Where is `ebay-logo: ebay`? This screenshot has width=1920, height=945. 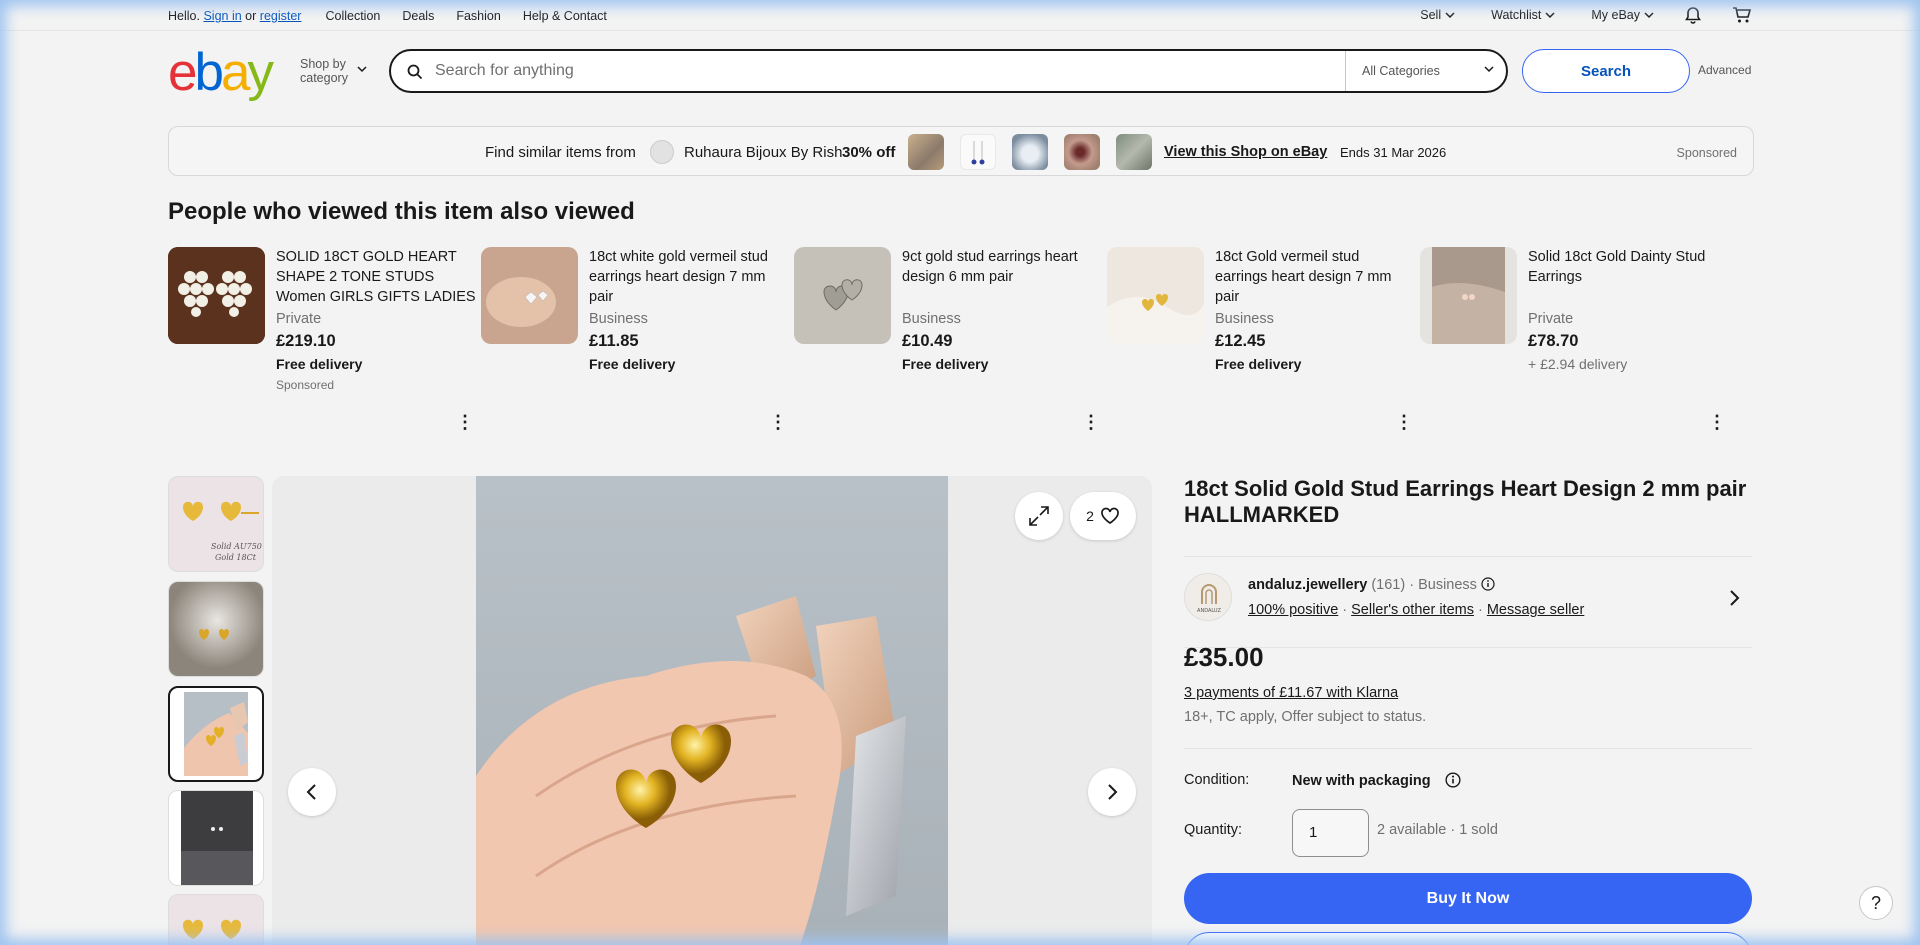 ebay-logo: ebay is located at coordinates (221, 72).